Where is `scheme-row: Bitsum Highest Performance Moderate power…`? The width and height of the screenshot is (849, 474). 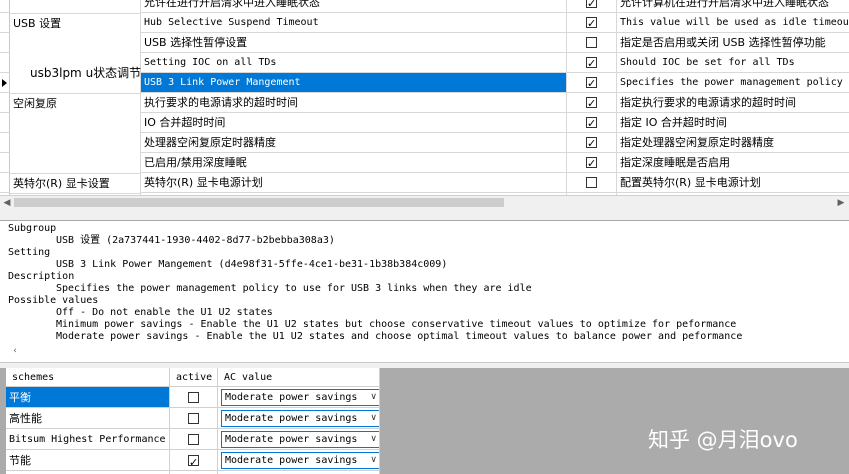 scheme-row: Bitsum Highest Performance Moderate power… is located at coordinates (193, 439).